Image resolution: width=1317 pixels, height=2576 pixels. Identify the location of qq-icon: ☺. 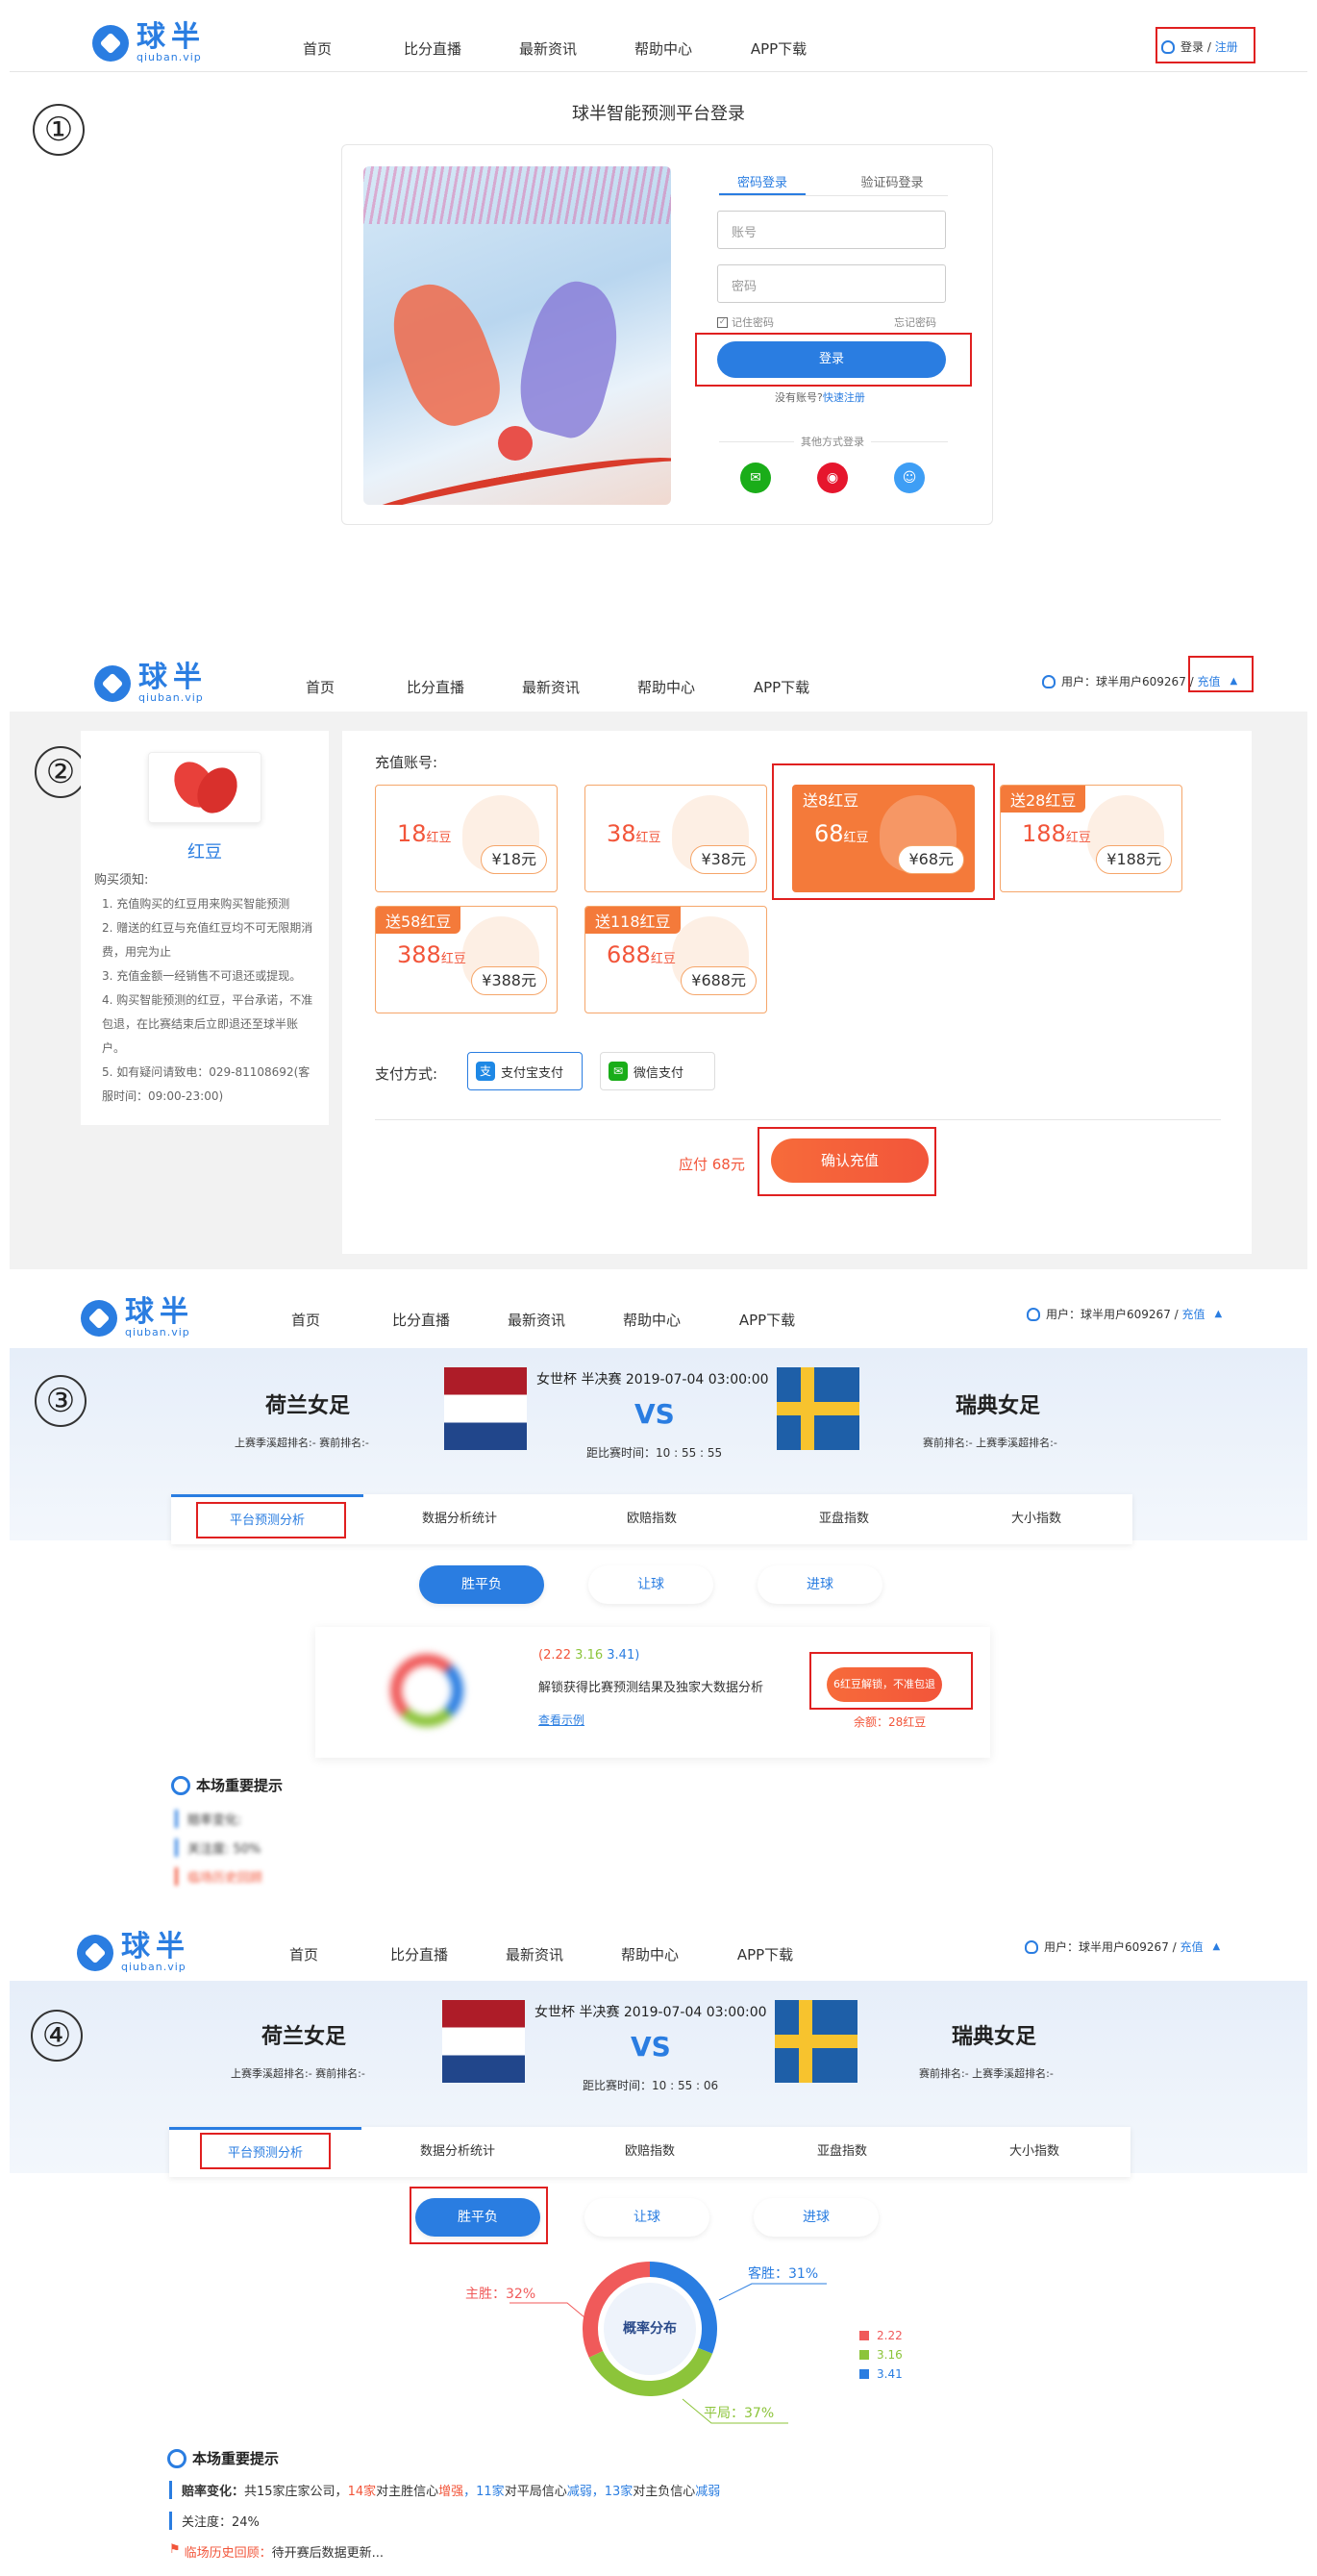
(909, 478).